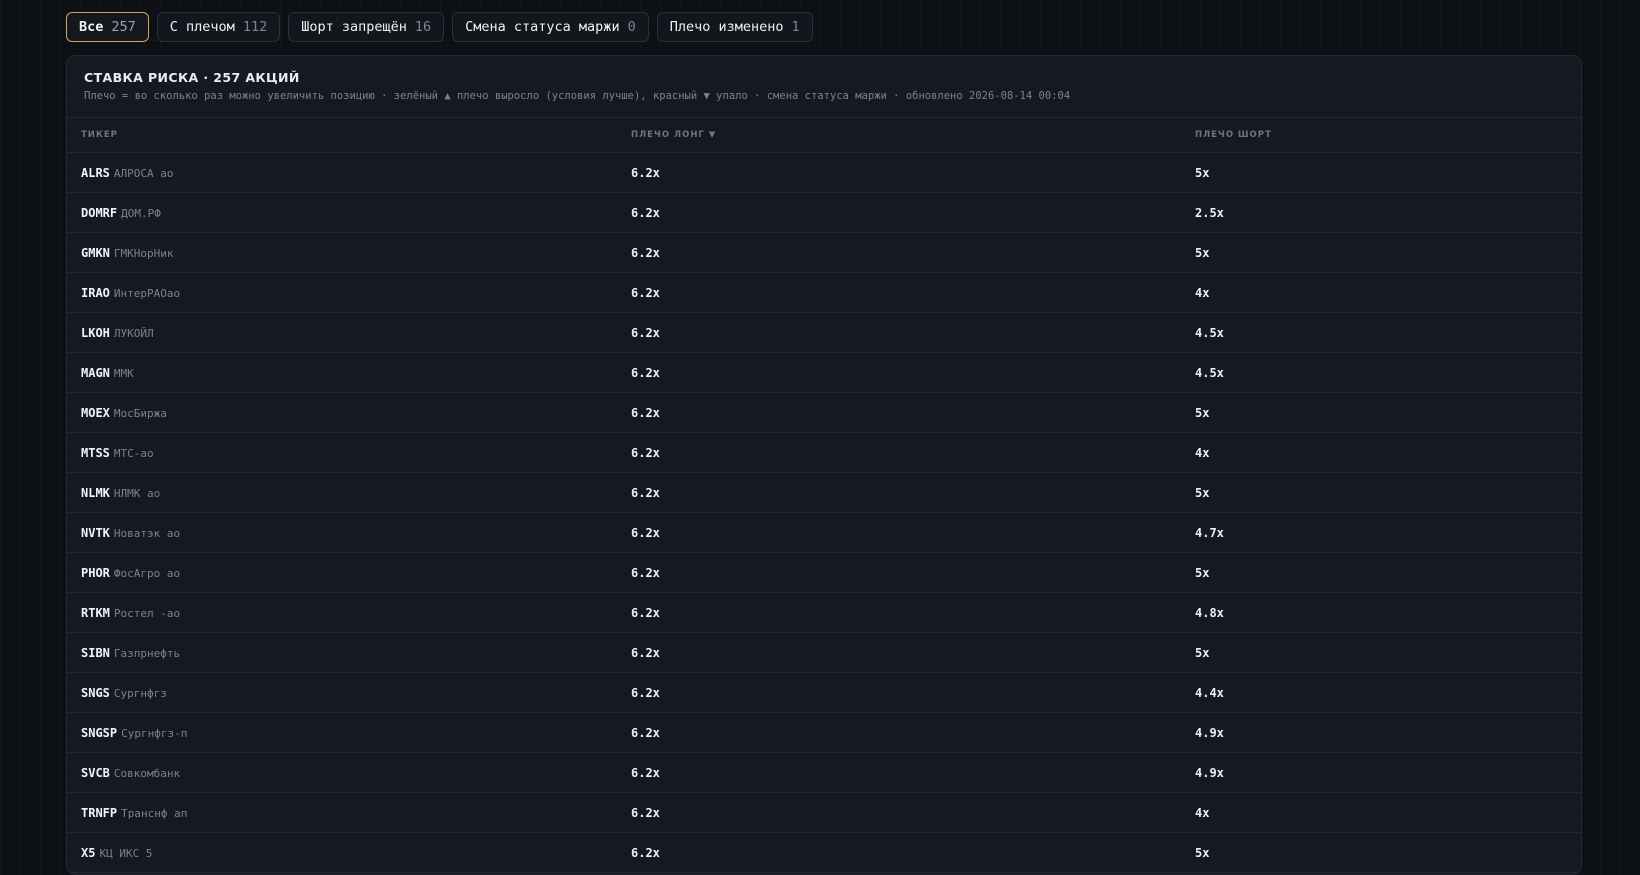 The width and height of the screenshot is (1640, 875). Describe the element at coordinates (133, 333) in the screenshot. I see `ticker-name: ЛУКОЙЛ` at that location.